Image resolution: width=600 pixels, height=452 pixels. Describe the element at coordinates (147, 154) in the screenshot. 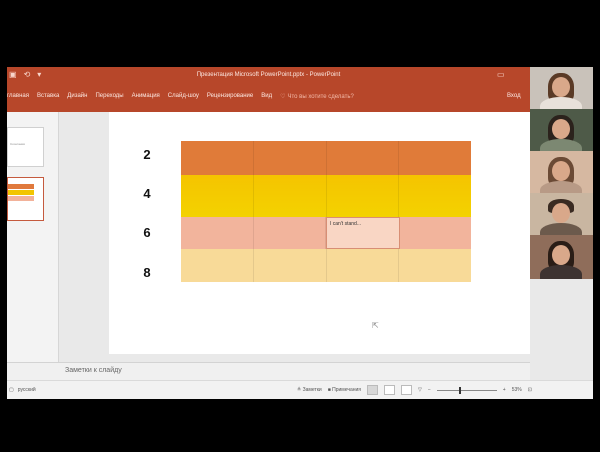

I see `row-label: 2` at that location.